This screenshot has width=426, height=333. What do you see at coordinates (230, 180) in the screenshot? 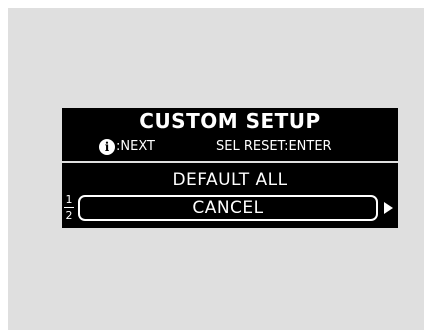
I see `menu-item-default-all: DEFAULT ALL` at bounding box center [230, 180].